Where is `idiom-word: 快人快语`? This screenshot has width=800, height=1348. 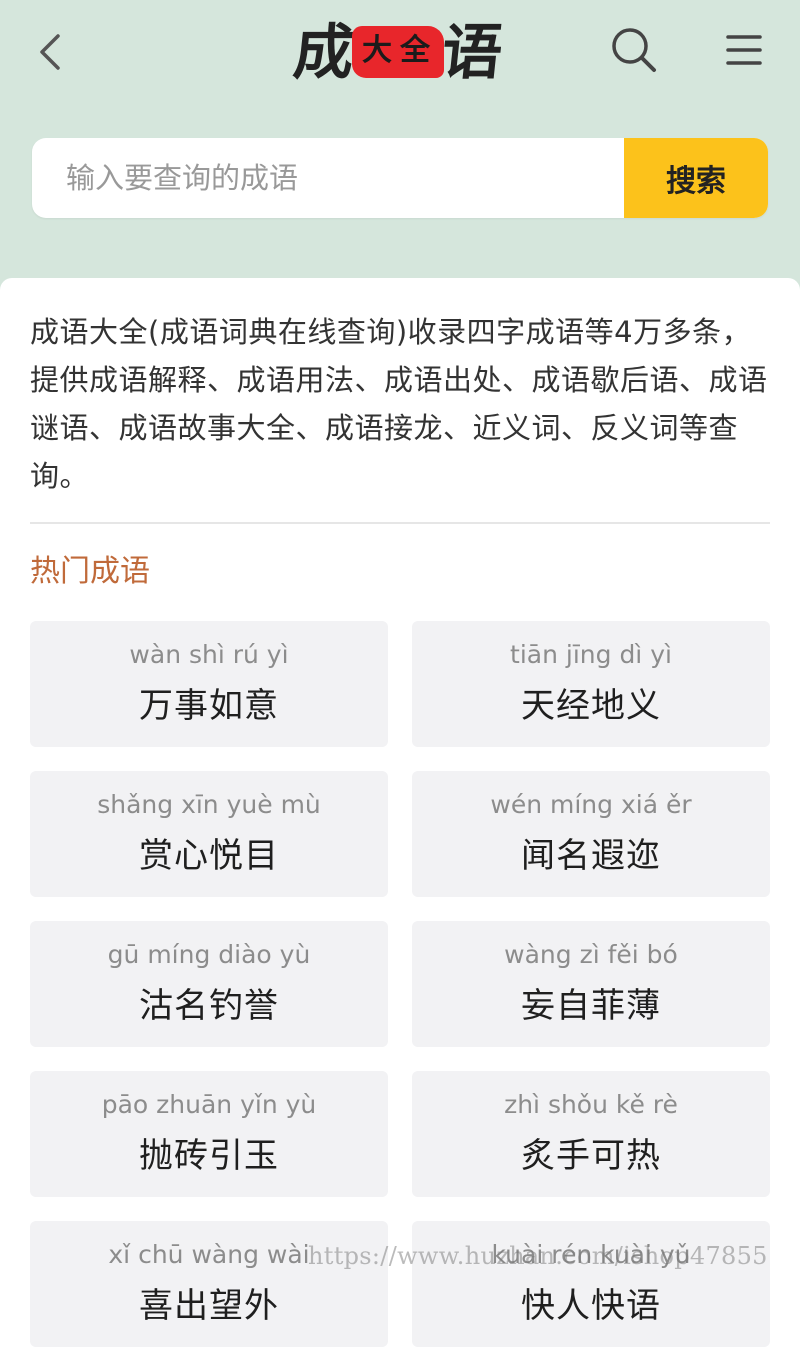
idiom-word: 快人快语 is located at coordinates (591, 1306).